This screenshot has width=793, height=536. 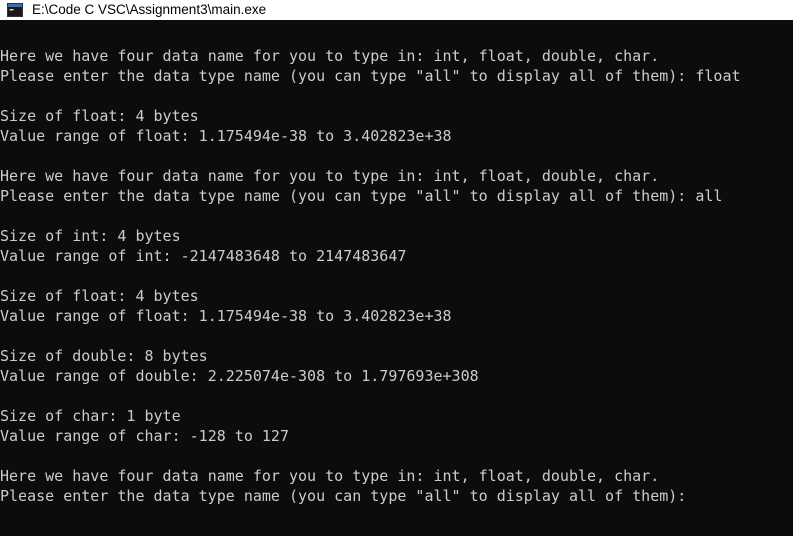 What do you see at coordinates (396, 10) in the screenshot?
I see `title-bar: E:\Code C VSC\Assignment3\main.exe` at bounding box center [396, 10].